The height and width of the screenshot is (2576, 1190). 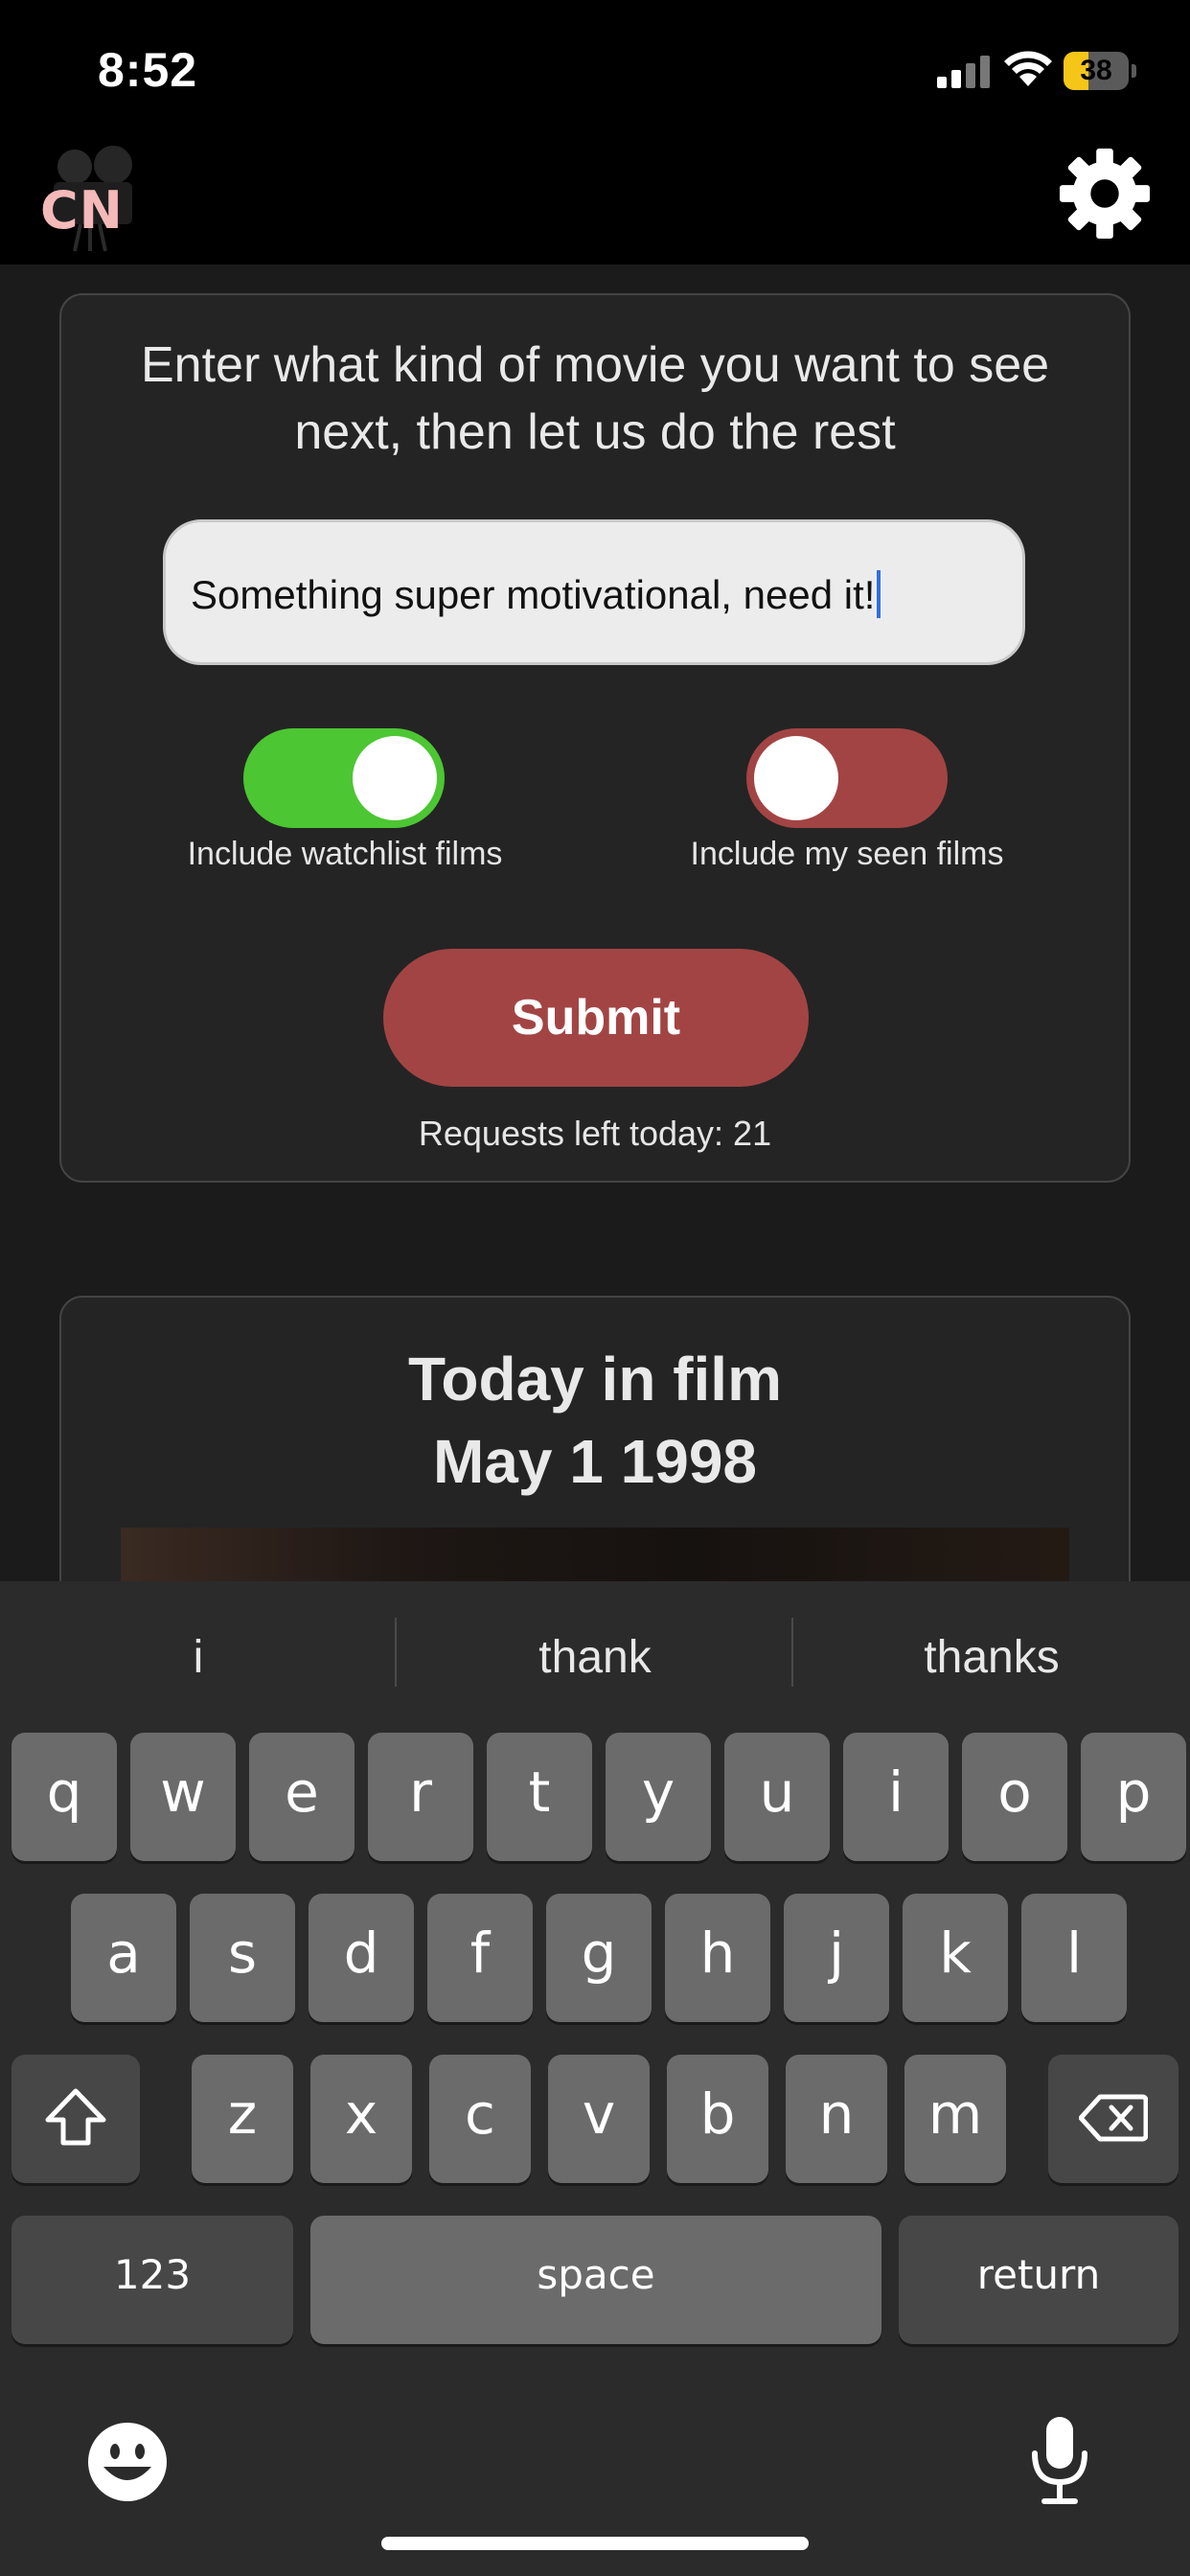 I want to click on today-heading: Today in film, so click(x=595, y=1379).